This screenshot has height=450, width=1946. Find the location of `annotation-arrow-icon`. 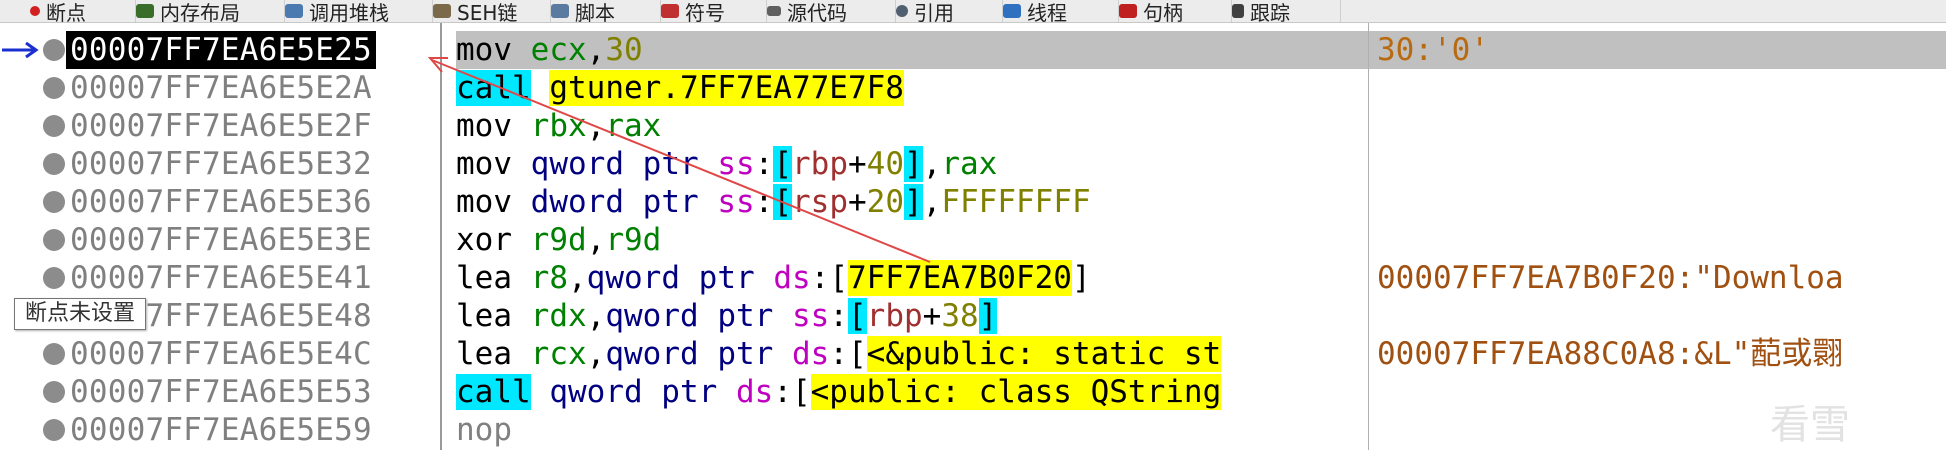

annotation-arrow-icon is located at coordinates (679, 160).